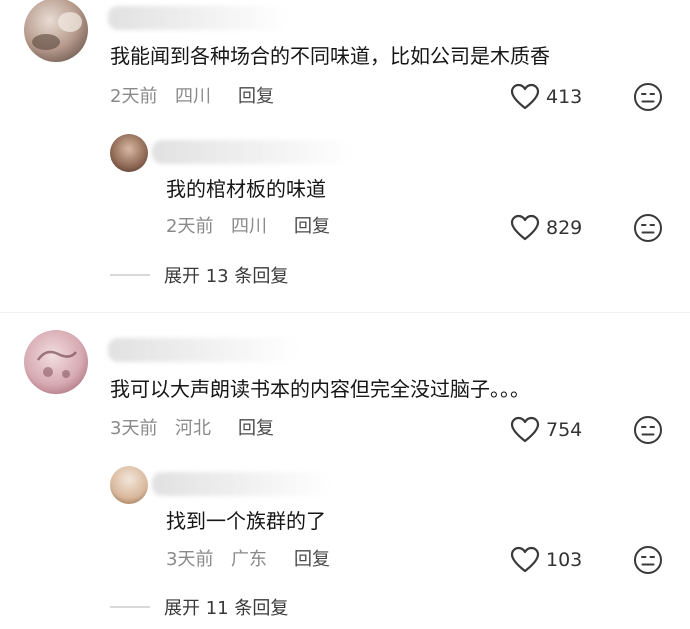  I want to click on like-button: 413, so click(546, 97).